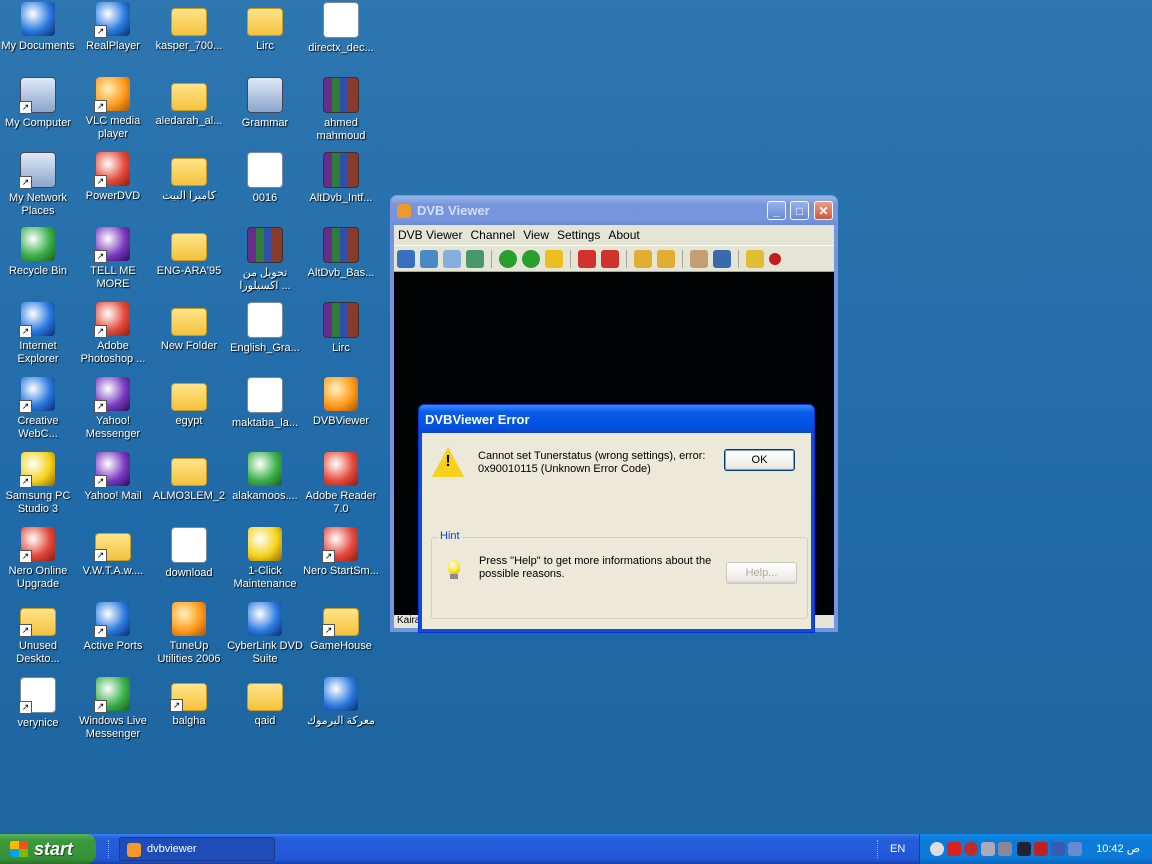 Image resolution: width=1152 pixels, height=864 pixels. I want to click on desktop-icon: GameHouse, so click(341, 626).